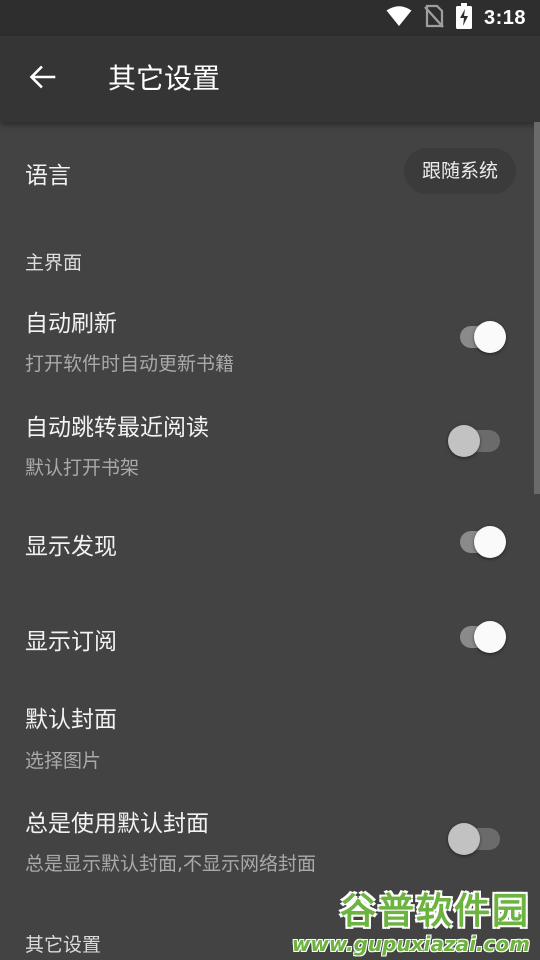 This screenshot has height=960, width=540. I want to click on category-main-header: 主界面, so click(54, 263).